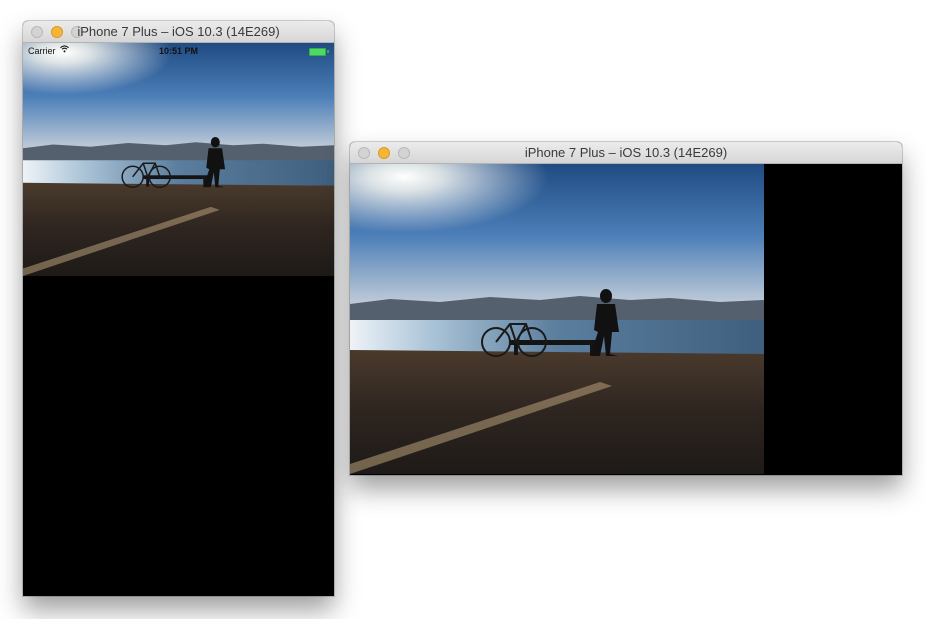 The height and width of the screenshot is (619, 926). I want to click on status-time: 10:51 PM, so click(178, 51).